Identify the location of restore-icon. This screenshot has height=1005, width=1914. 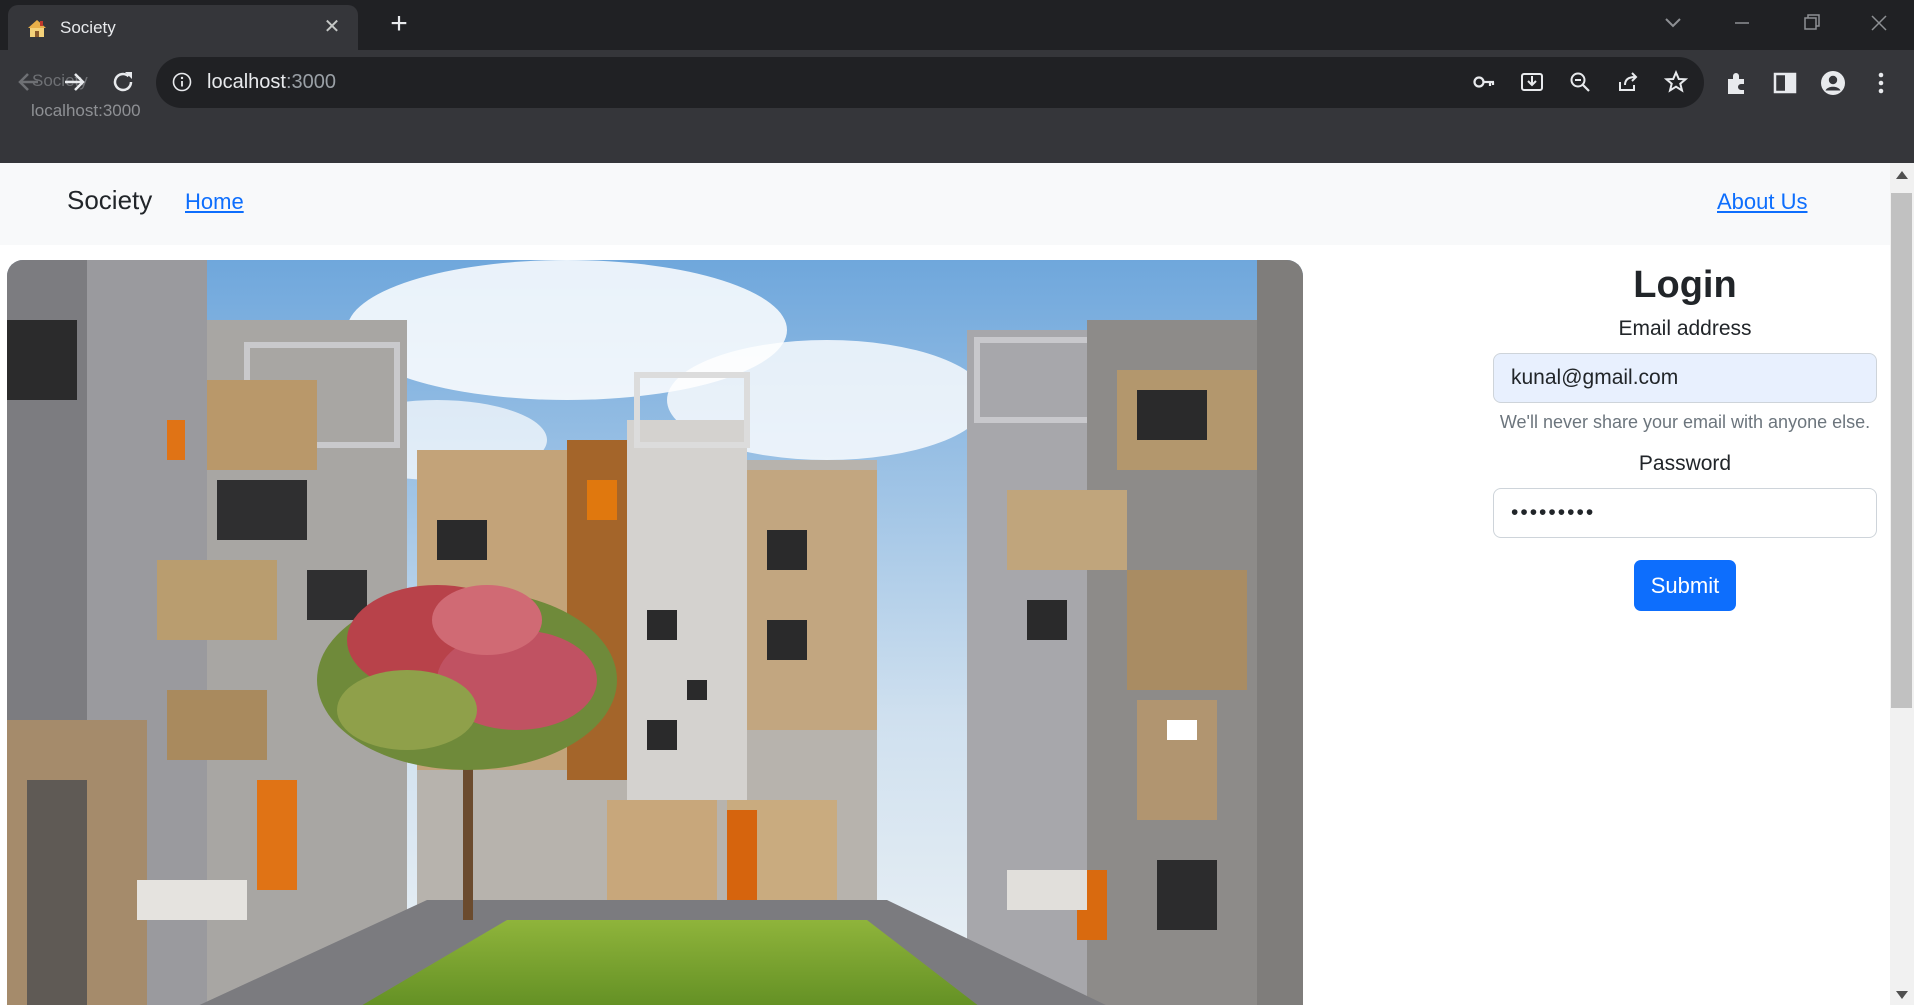
(1811, 23).